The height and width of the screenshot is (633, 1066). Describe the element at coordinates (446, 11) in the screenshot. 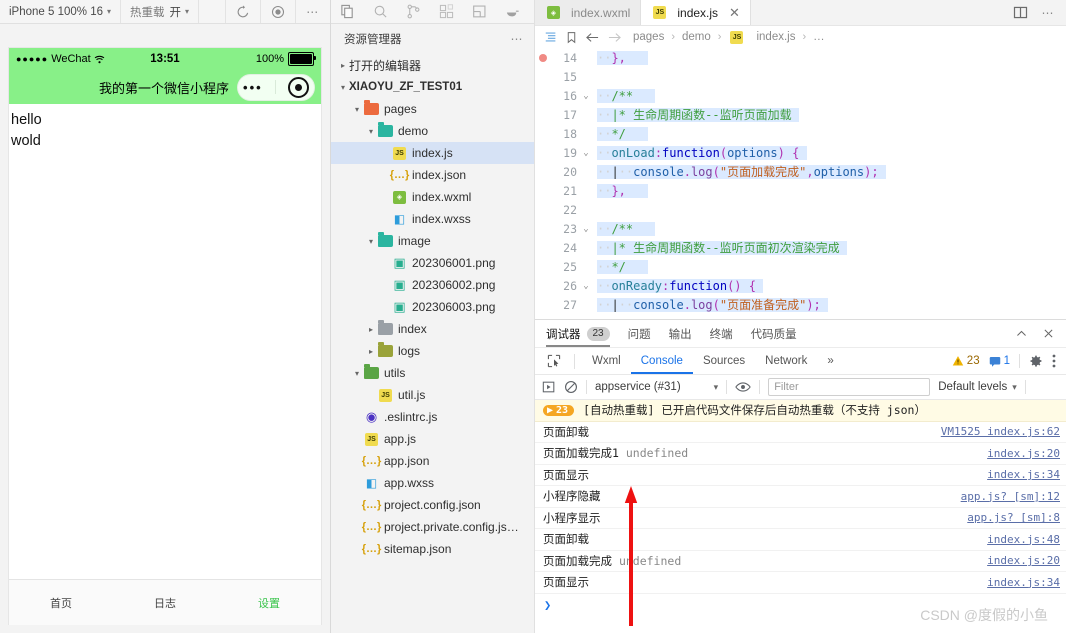

I see `extensions-icon` at that location.